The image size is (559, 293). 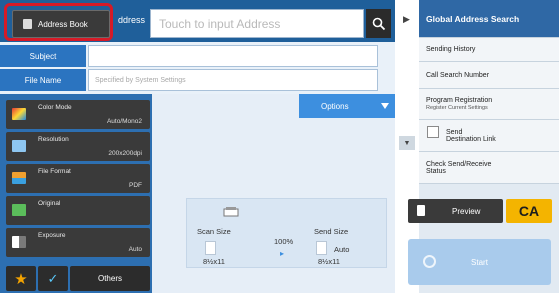 What do you see at coordinates (214, 261) in the screenshot?
I see `scan-size-value: 8½x11` at bounding box center [214, 261].